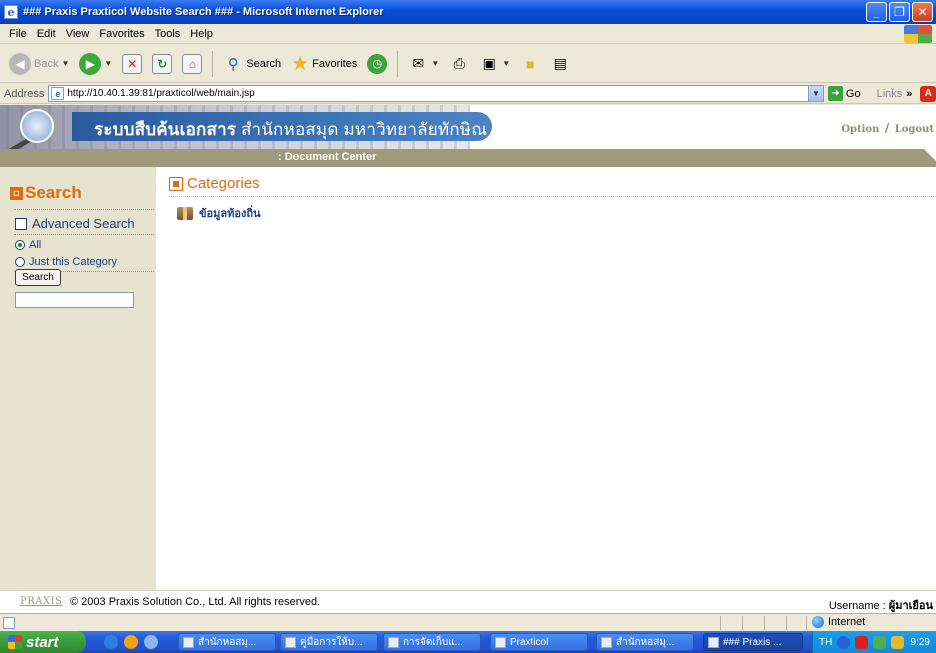  Describe the element at coordinates (890, 94) in the screenshot. I see `links-label: Links` at that location.